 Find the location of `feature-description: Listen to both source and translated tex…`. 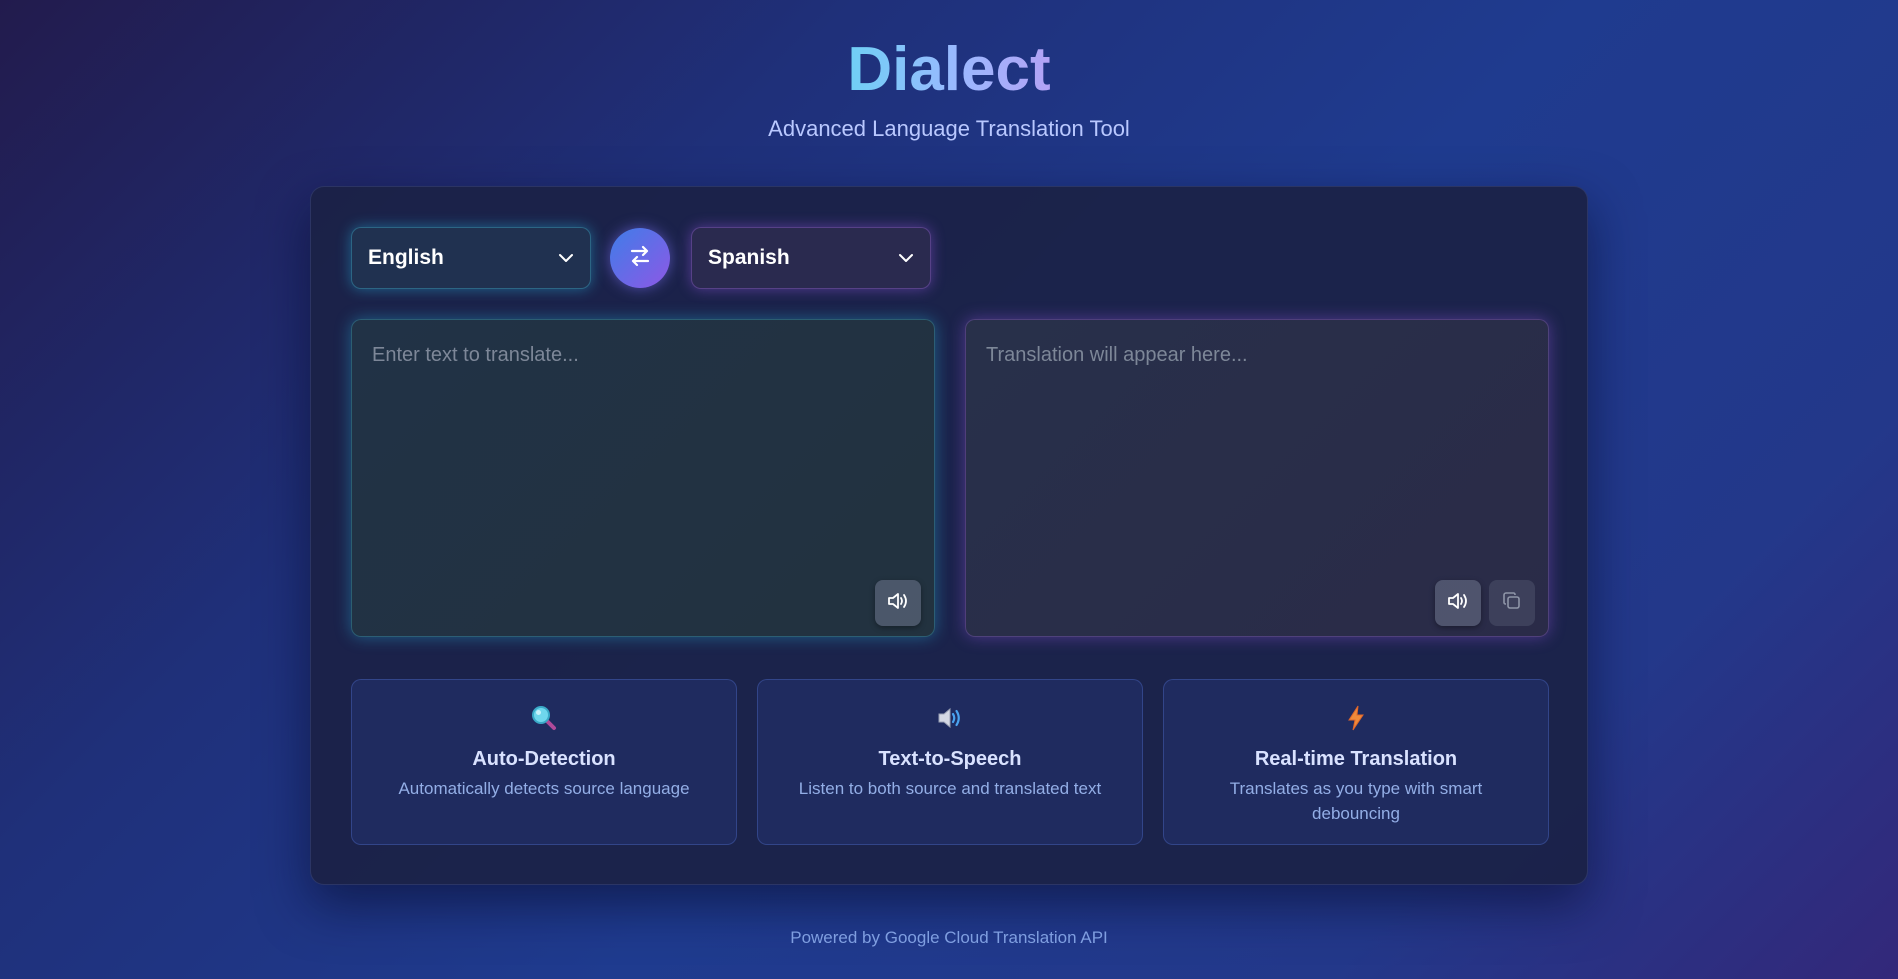

feature-description: Listen to both source and translated tex… is located at coordinates (950, 788).